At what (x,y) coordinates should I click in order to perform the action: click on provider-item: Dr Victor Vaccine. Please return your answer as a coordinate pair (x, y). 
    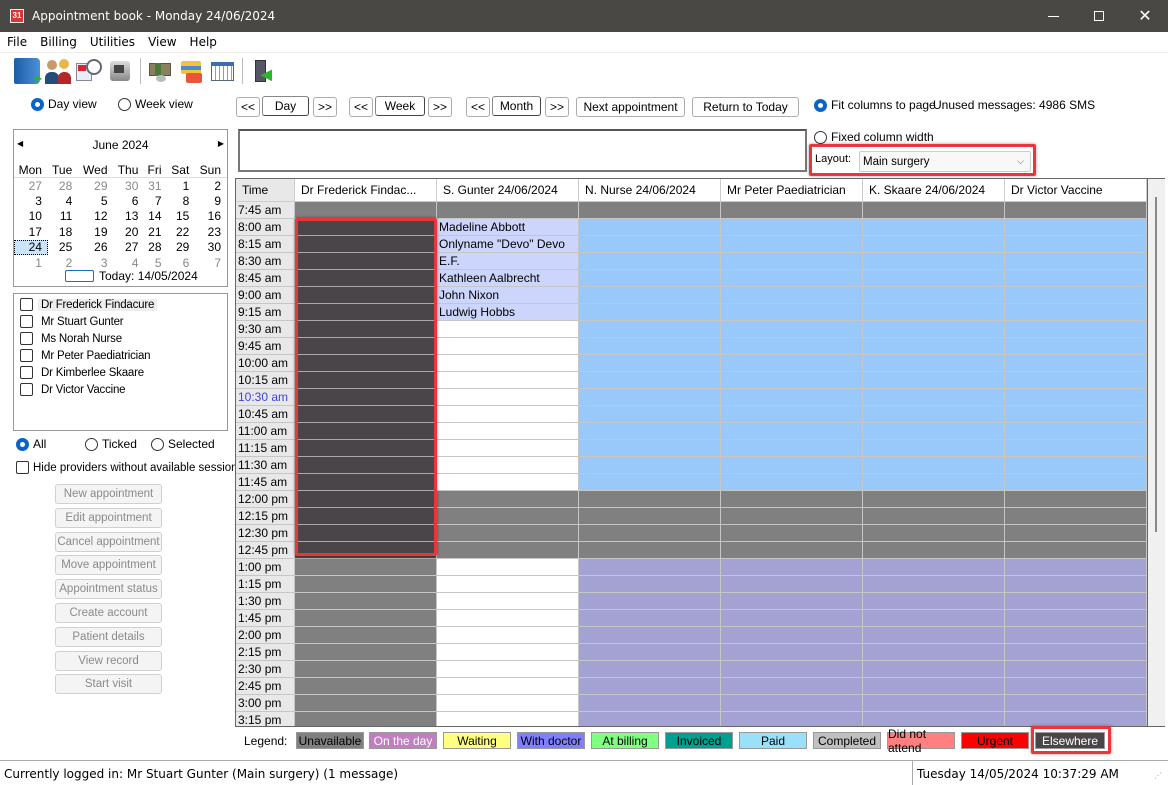
    Looking at the image, I should click on (120, 389).